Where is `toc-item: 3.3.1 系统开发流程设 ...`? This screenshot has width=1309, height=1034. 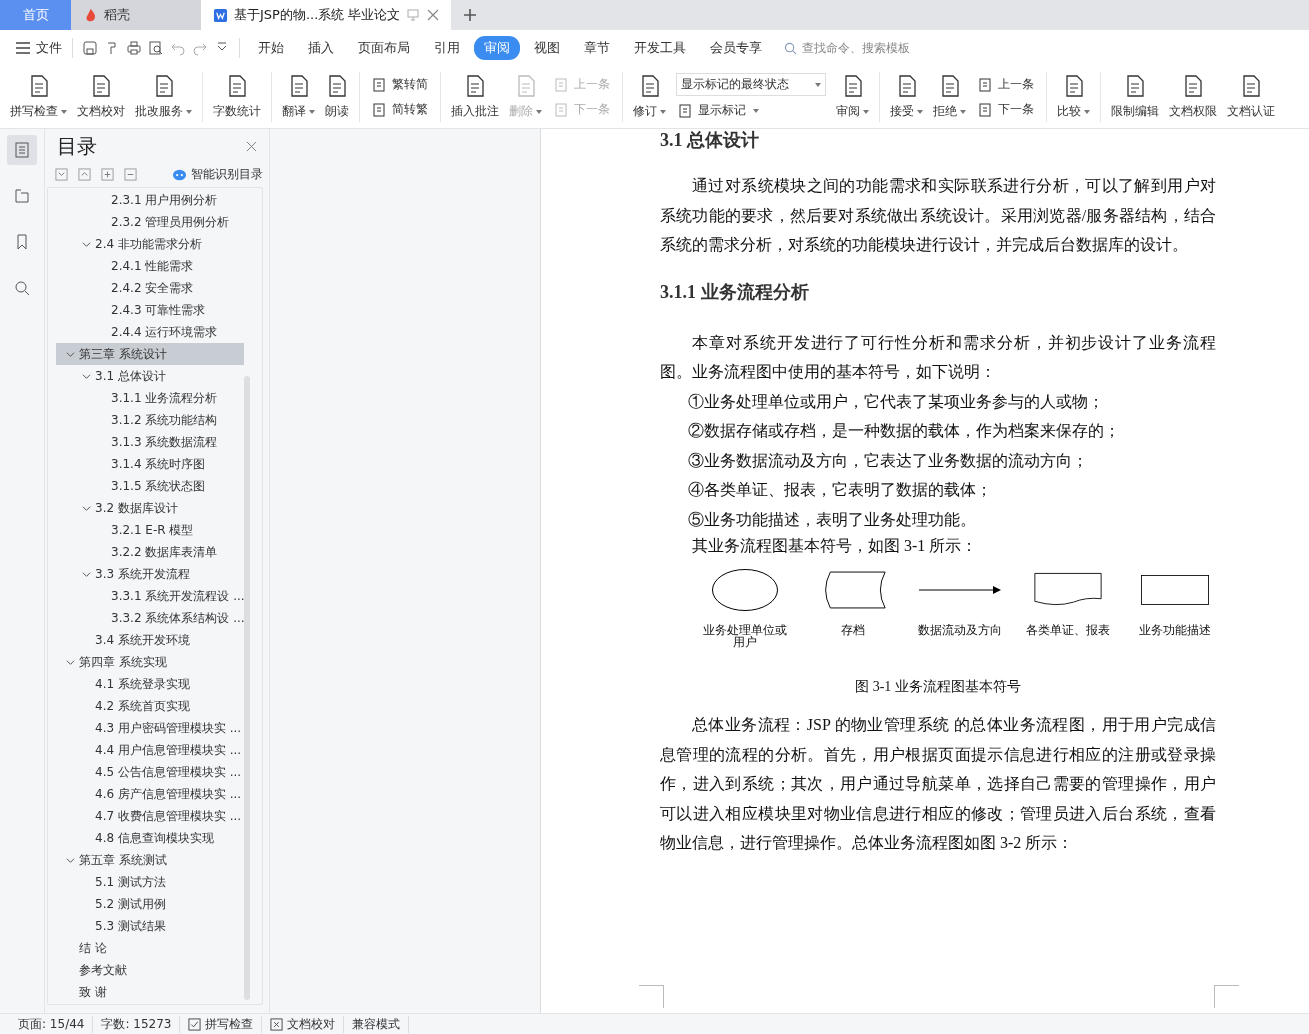 toc-item: 3.3.1 系统开发流程设 ... is located at coordinates (150, 596).